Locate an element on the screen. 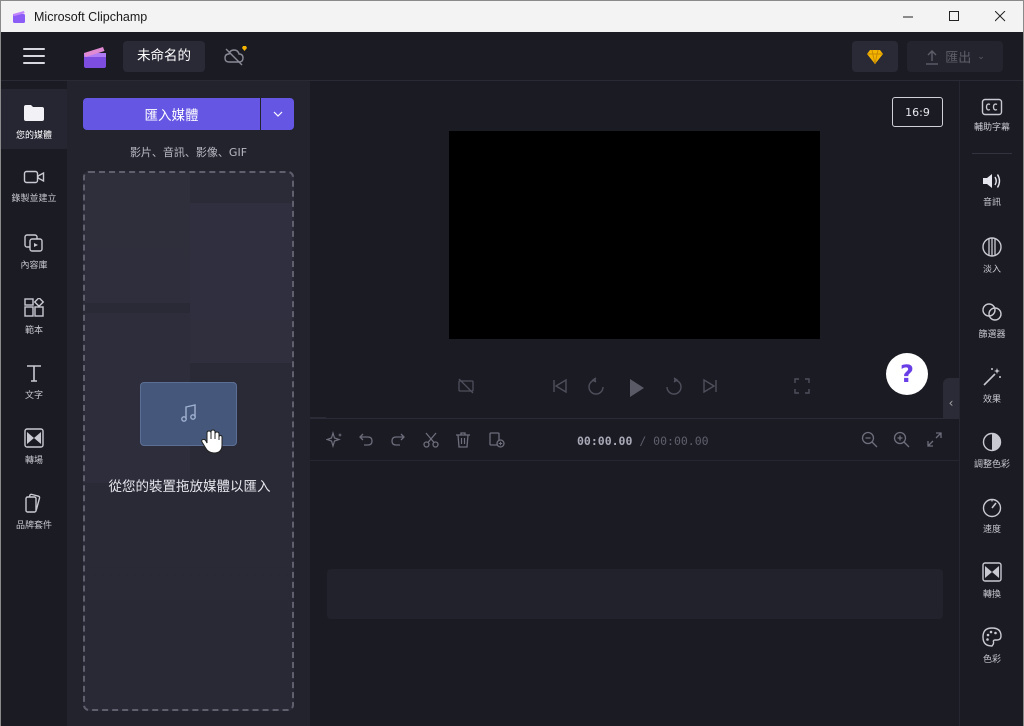  fit-to-view-icon is located at coordinates (934, 439).